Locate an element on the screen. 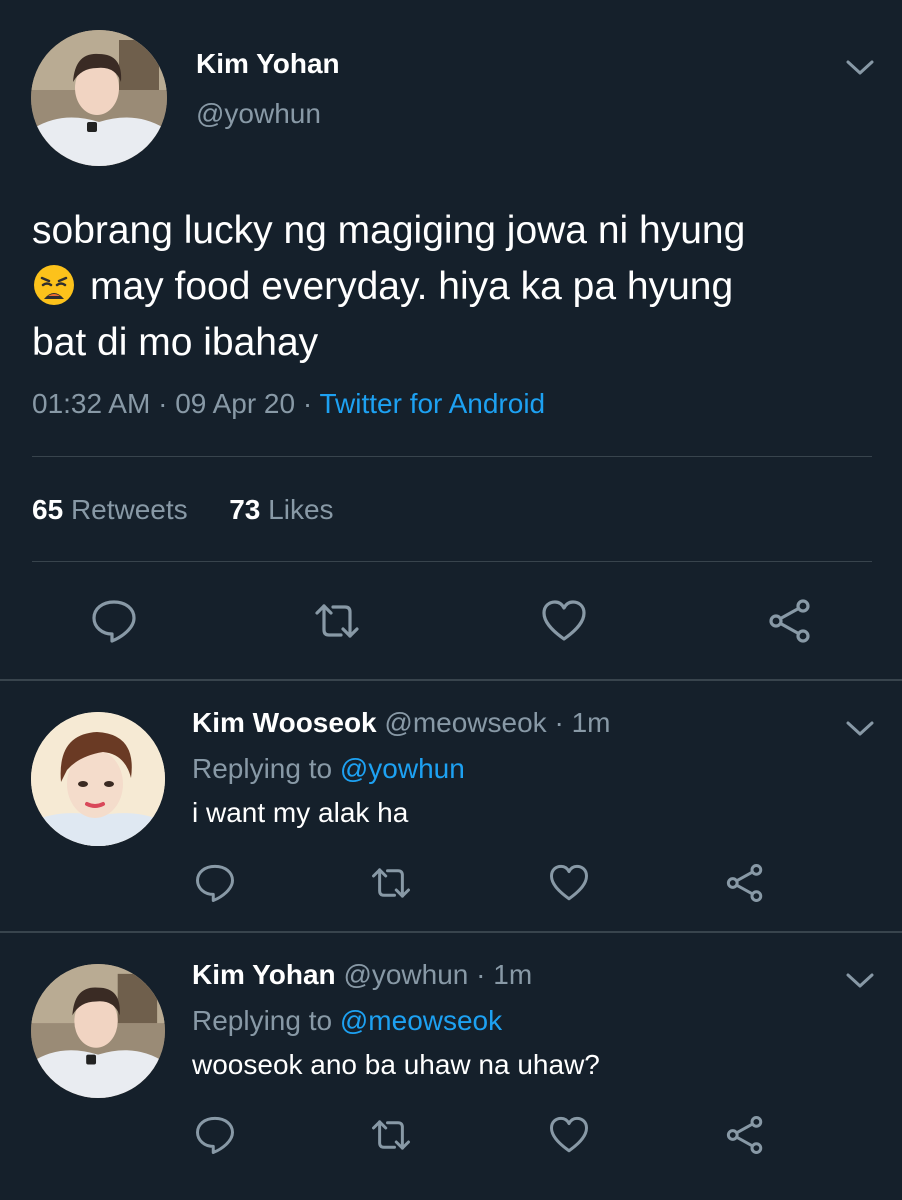 Image resolution: width=902 pixels, height=1200 pixels. reply-text: wooseok ano ba uhaw na uhaw? is located at coordinates (396, 1064).